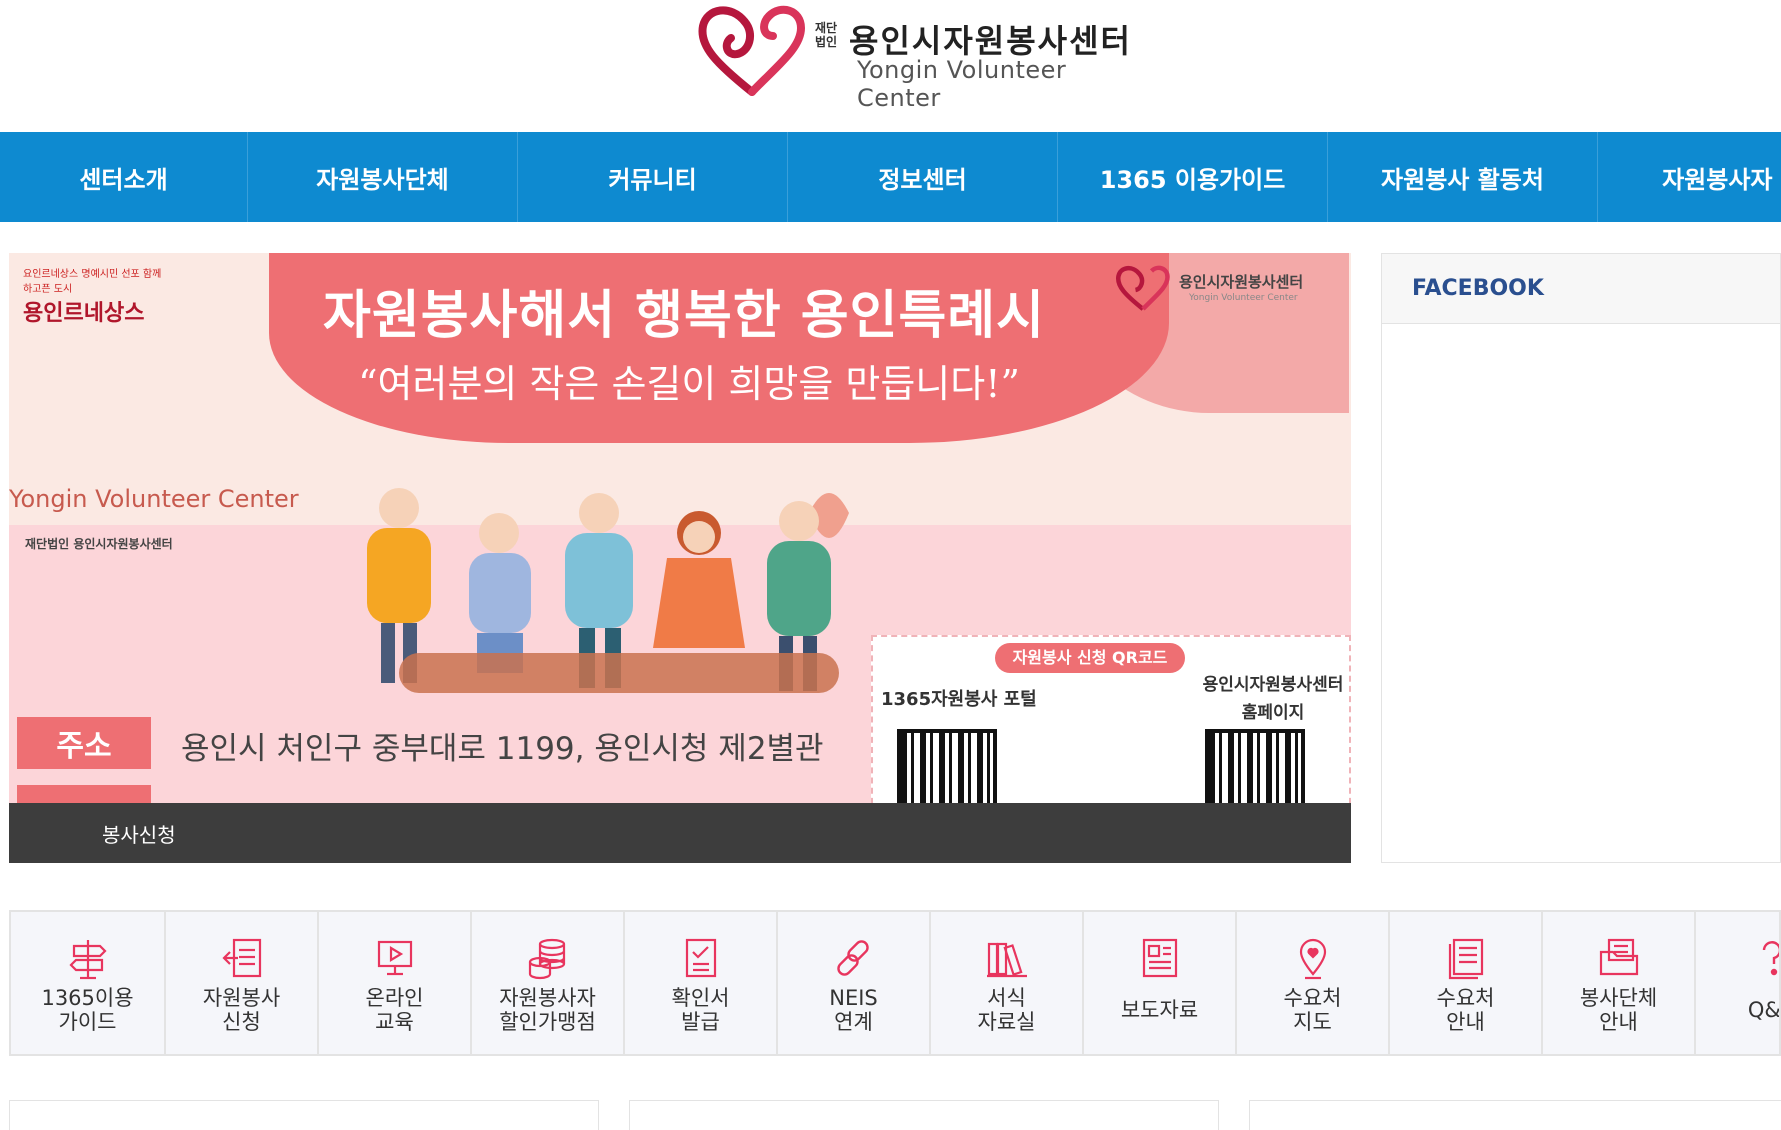  I want to click on banner-logo-text: 용인시자원봉사센터, so click(1241, 281).